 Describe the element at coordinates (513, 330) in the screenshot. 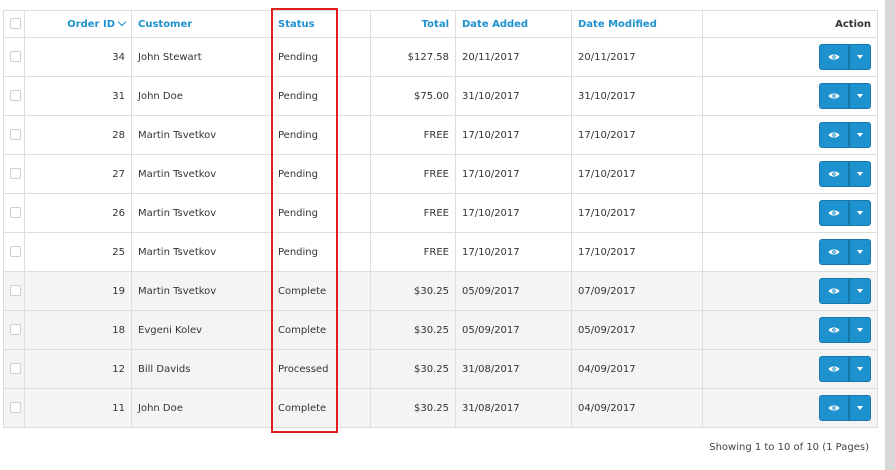

I see `date-added-cell: 05/09/2017` at that location.